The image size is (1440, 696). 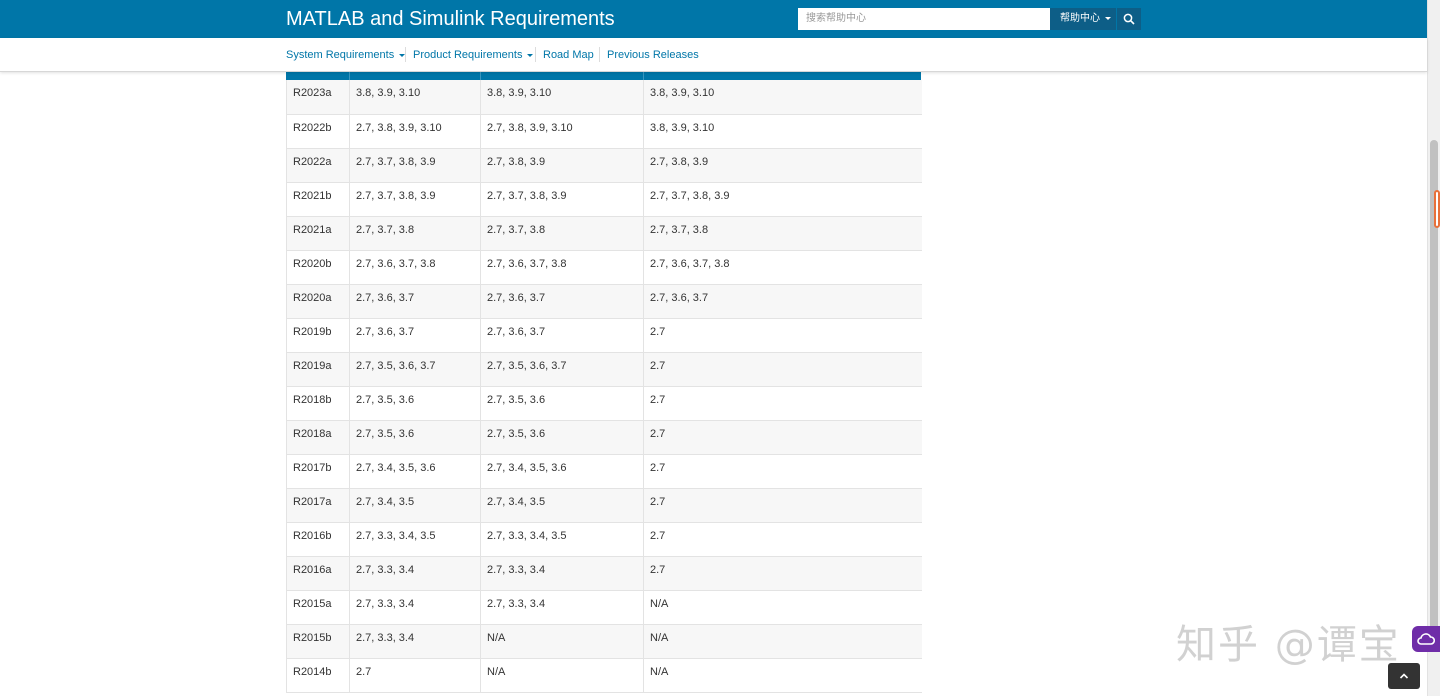 What do you see at coordinates (653, 55) in the screenshot?
I see `nav-previous-releases: Previous Releases` at bounding box center [653, 55].